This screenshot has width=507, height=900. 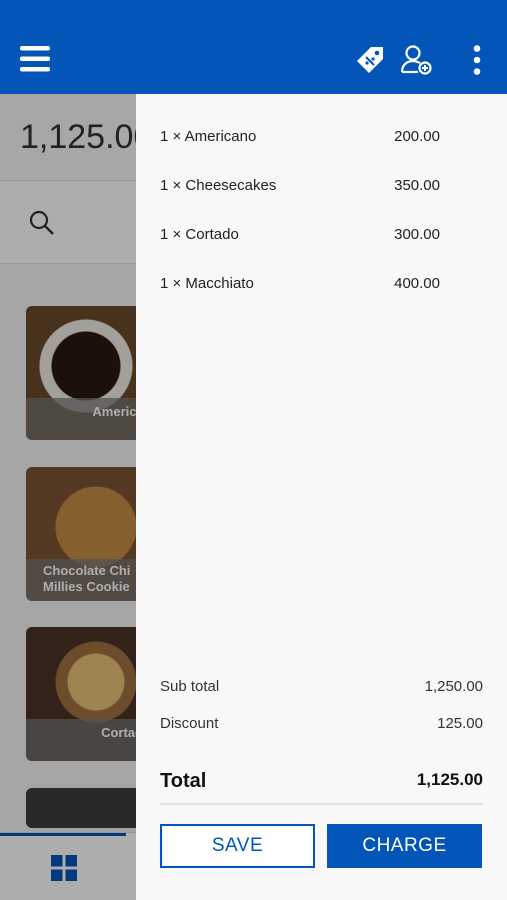 What do you see at coordinates (253, 47) in the screenshot?
I see `app-bar` at bounding box center [253, 47].